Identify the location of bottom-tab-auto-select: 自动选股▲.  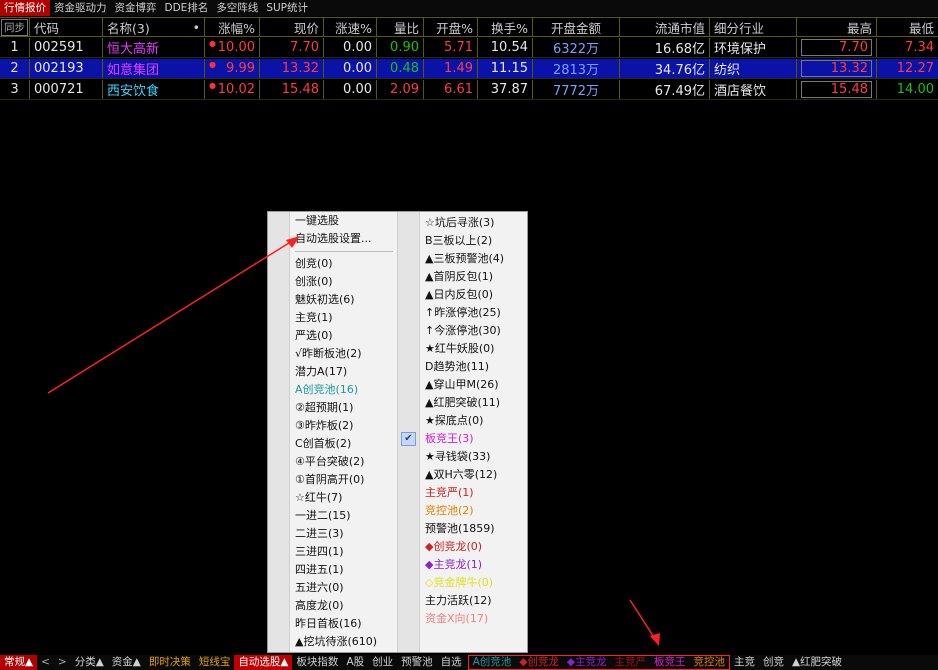
(263, 662).